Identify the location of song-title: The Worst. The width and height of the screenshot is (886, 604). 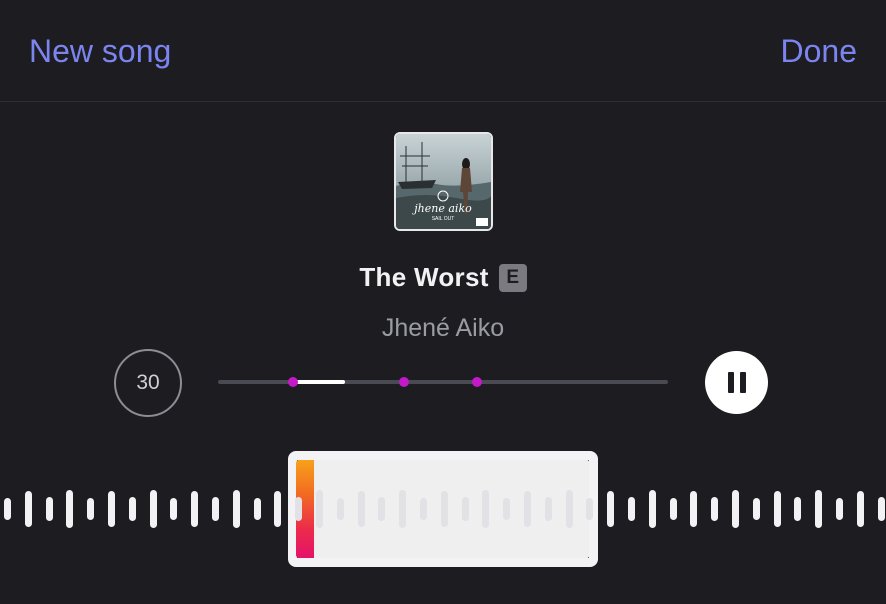
(424, 277).